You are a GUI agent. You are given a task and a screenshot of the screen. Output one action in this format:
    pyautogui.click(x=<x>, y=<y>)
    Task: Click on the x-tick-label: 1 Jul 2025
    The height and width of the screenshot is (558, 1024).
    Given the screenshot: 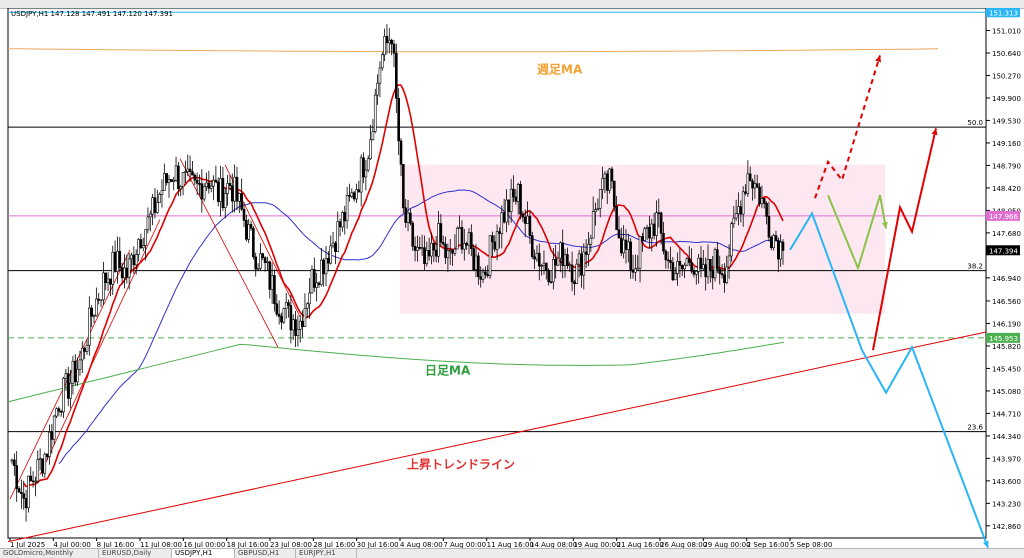 What is the action you would take?
    pyautogui.click(x=27, y=544)
    